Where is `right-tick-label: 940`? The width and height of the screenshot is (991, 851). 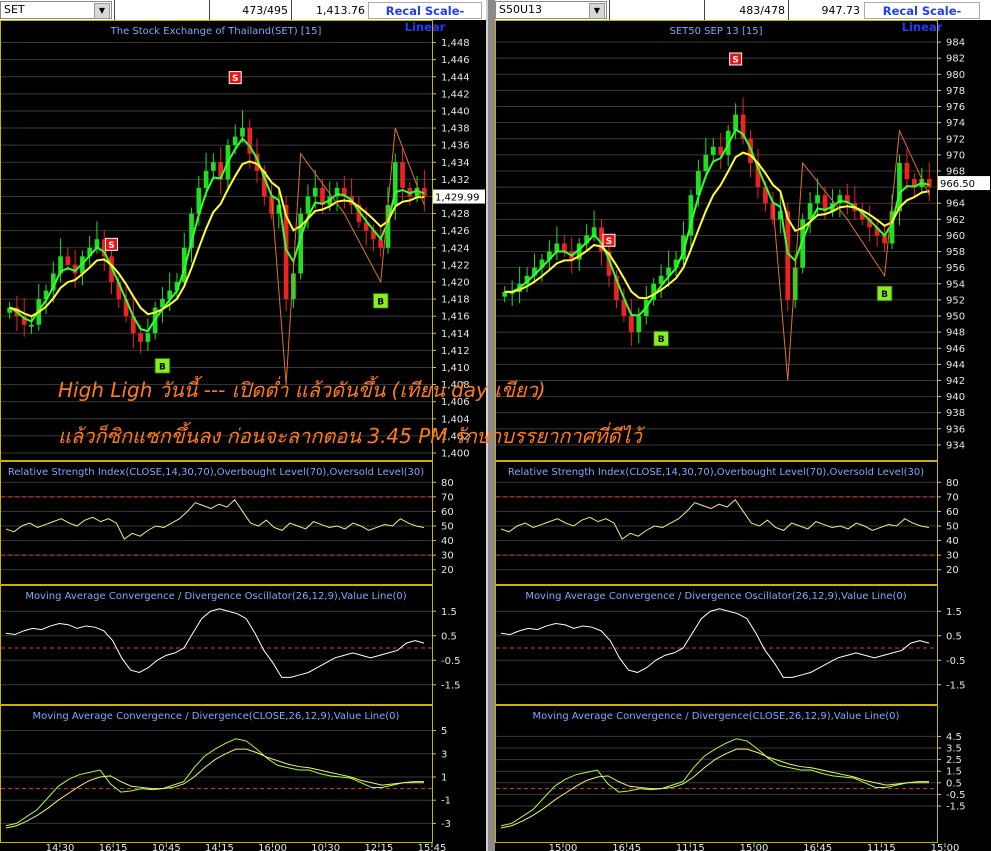
right-tick-label: 940 is located at coordinates (955, 397).